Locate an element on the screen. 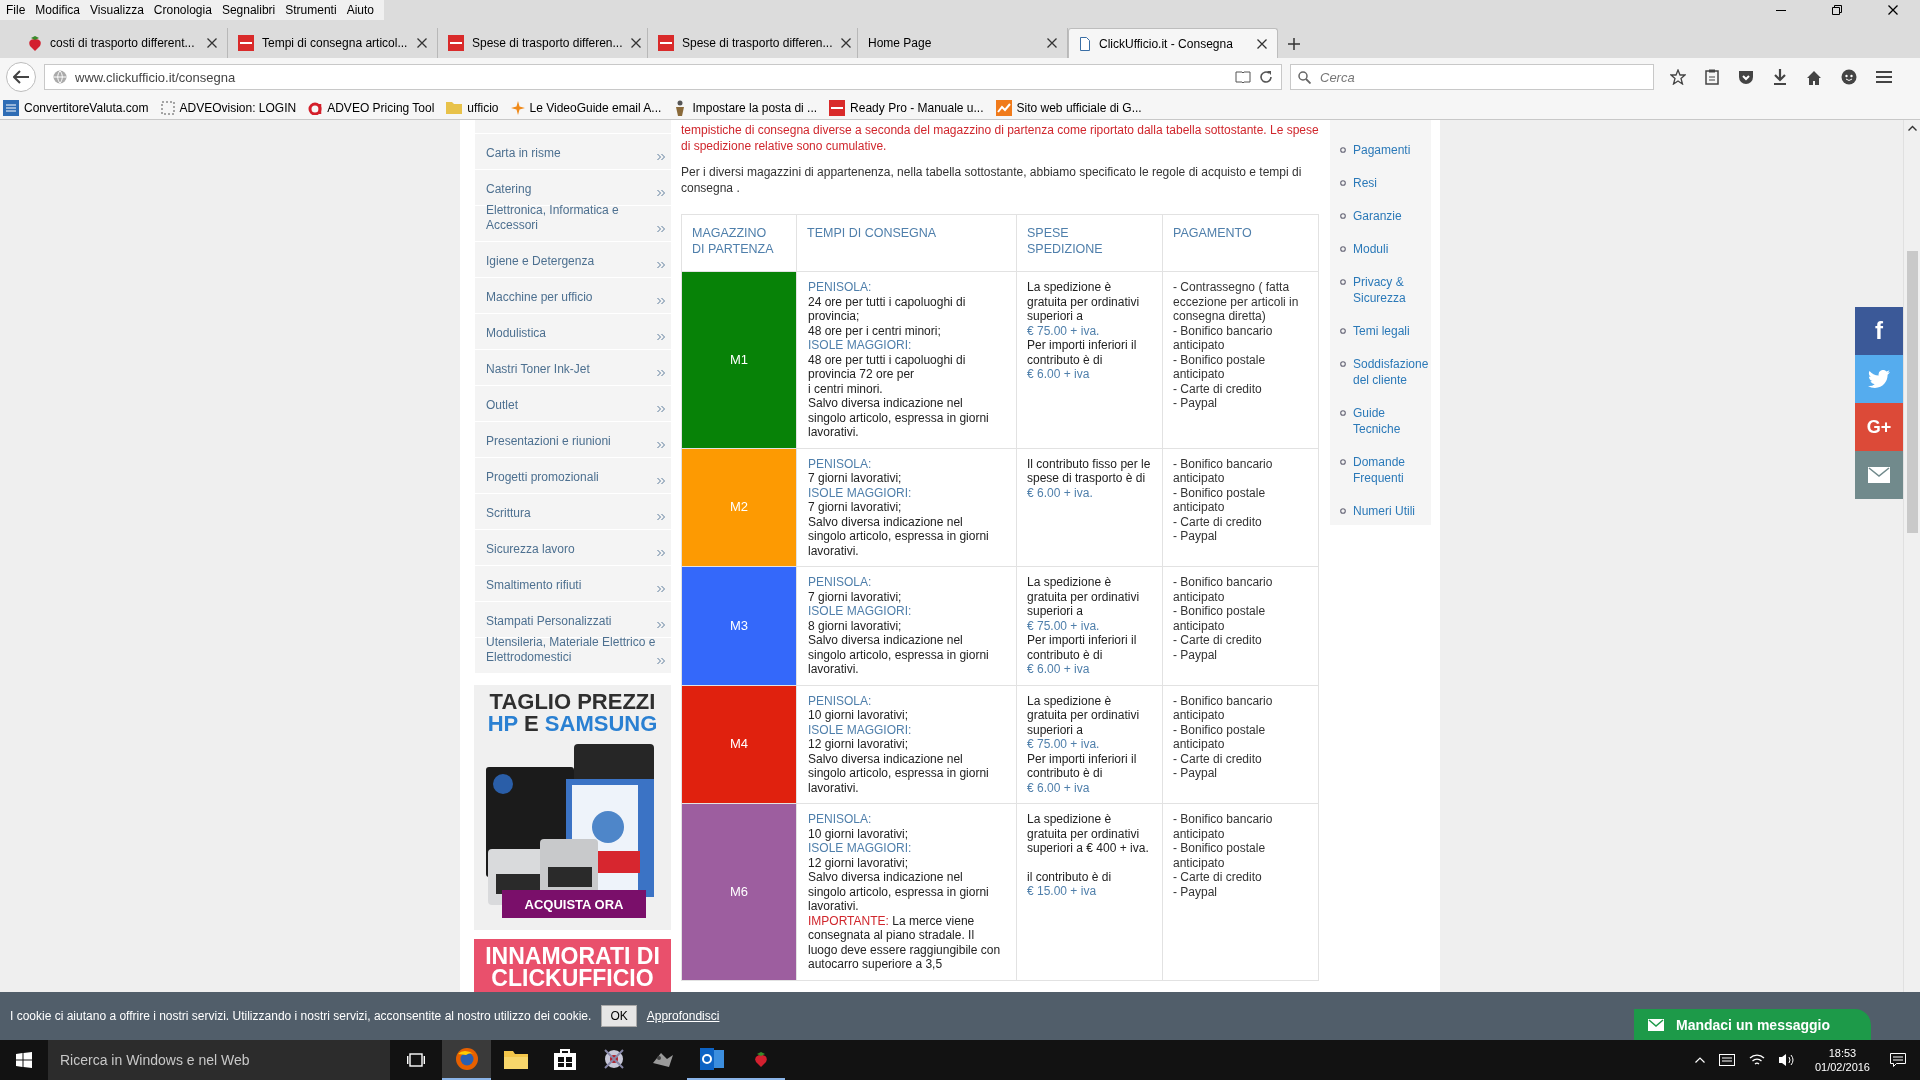  menu-item: File is located at coordinates (17, 10).